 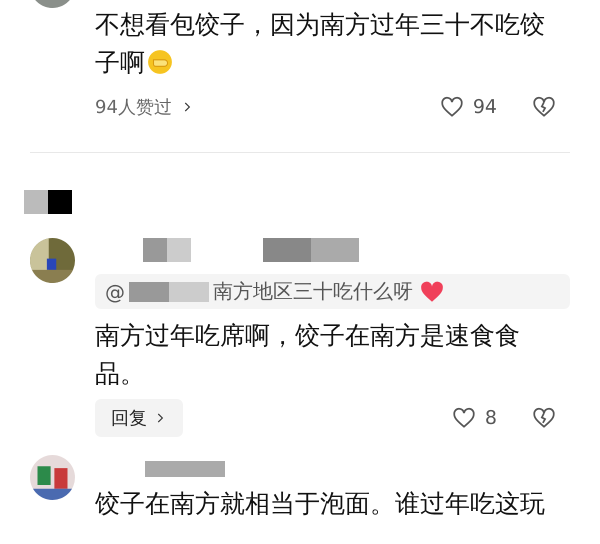 I want to click on like-button: 8, so click(x=473, y=418).